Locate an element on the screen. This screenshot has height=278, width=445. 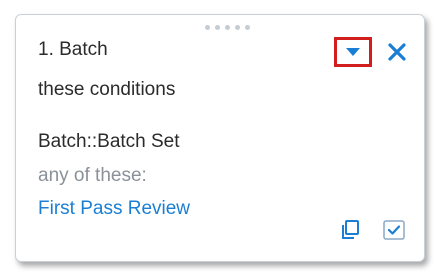
confirm-button is located at coordinates (394, 230).